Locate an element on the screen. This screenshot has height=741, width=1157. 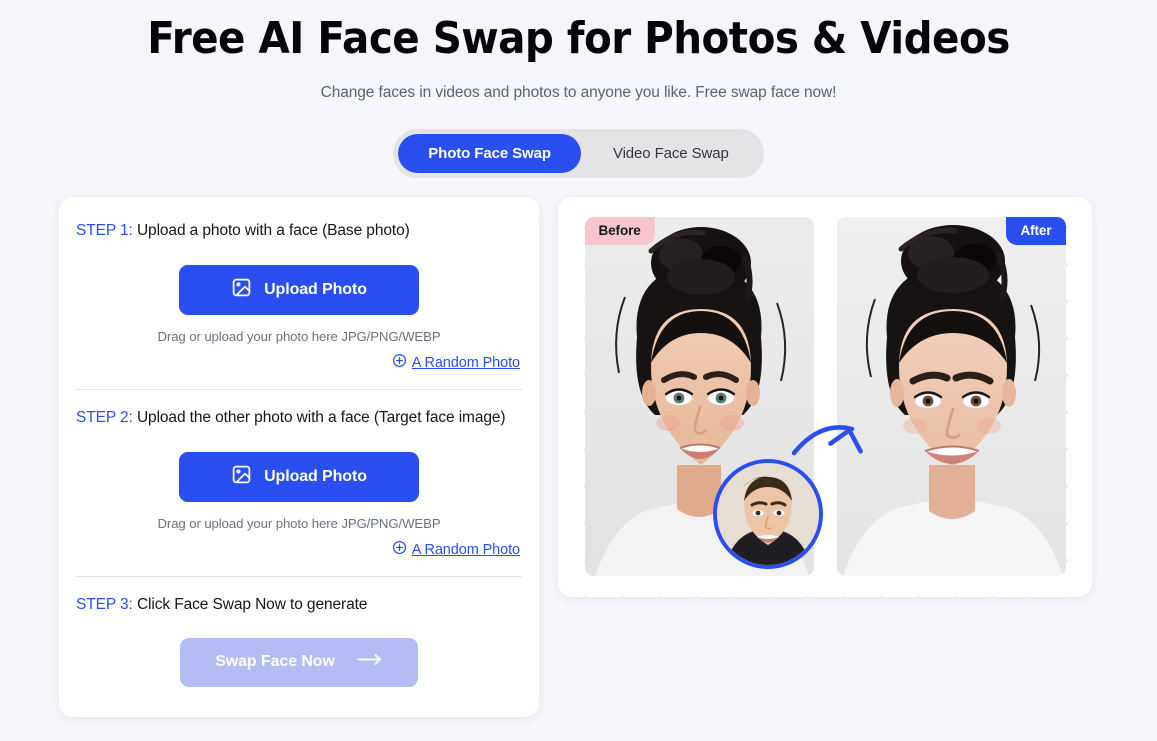
after-portrait-image is located at coordinates (951, 397).